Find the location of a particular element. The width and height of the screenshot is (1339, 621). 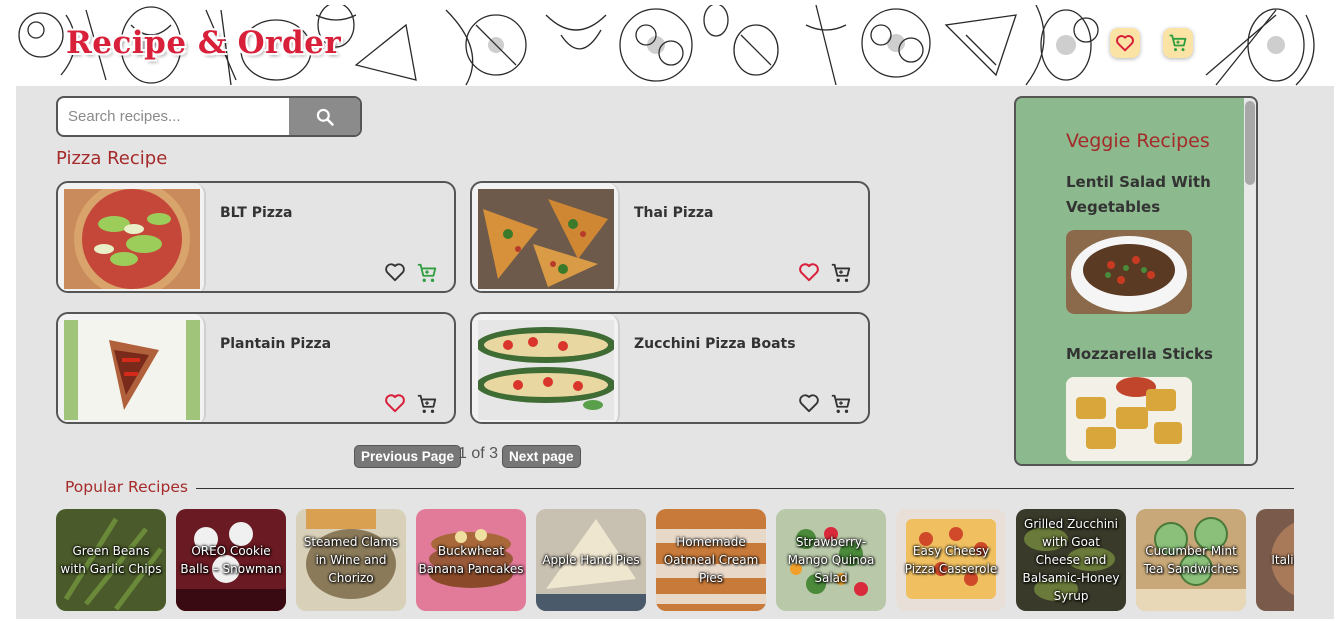

veggie-panel-title: Veggie Recipes is located at coordinates (1138, 141).